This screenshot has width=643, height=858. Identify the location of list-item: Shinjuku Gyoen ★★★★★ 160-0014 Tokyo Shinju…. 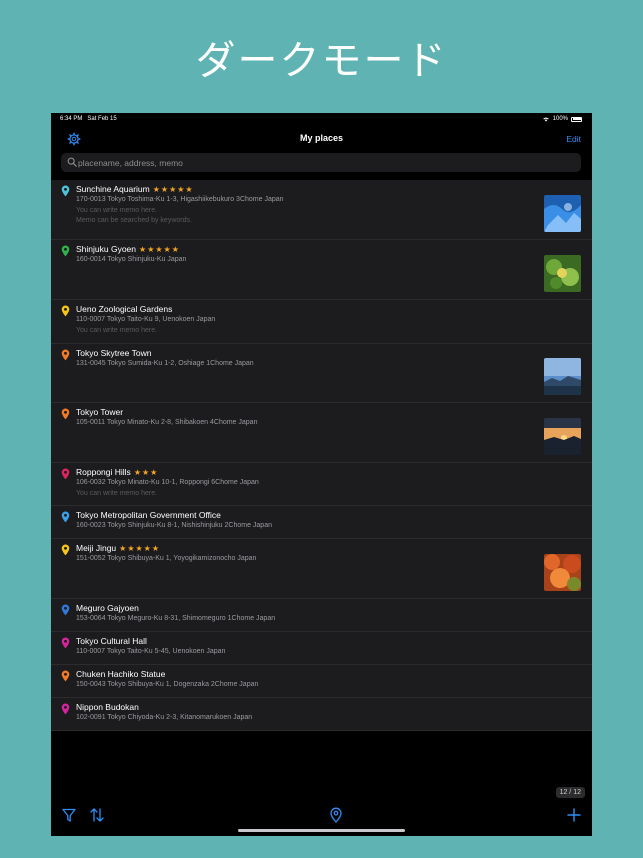
(321, 270).